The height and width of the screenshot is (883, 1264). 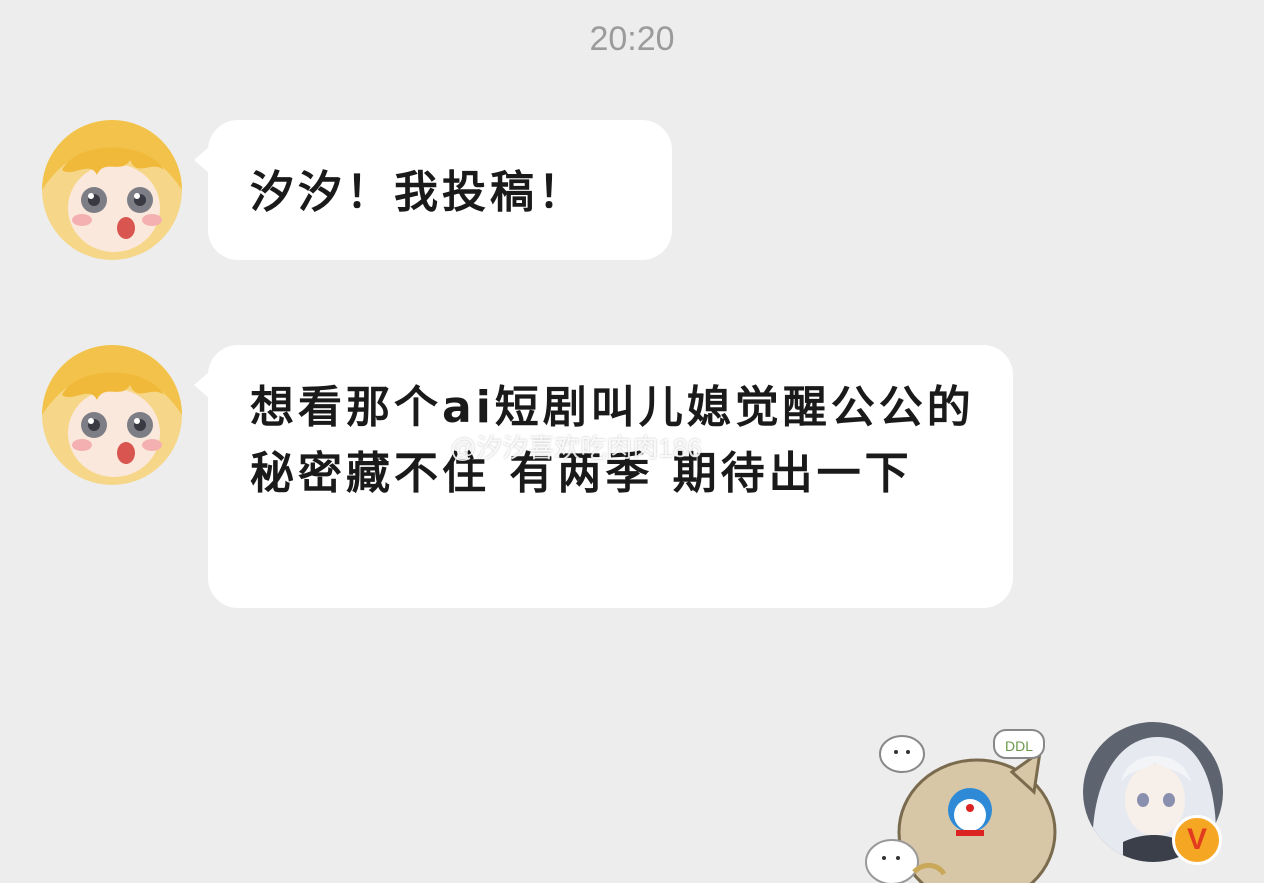 I want to click on weibo-watermark: @汐汐喜欢吃肉肉186, so click(x=576, y=448).